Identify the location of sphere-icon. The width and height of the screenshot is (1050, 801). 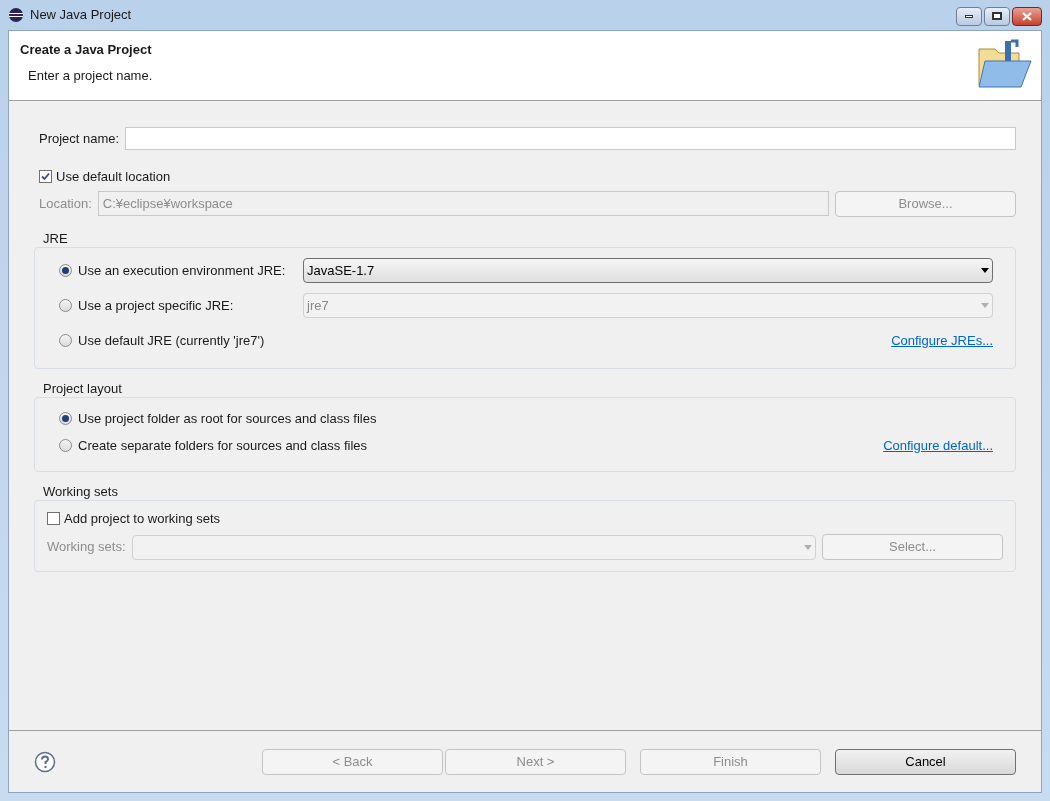
(16, 15).